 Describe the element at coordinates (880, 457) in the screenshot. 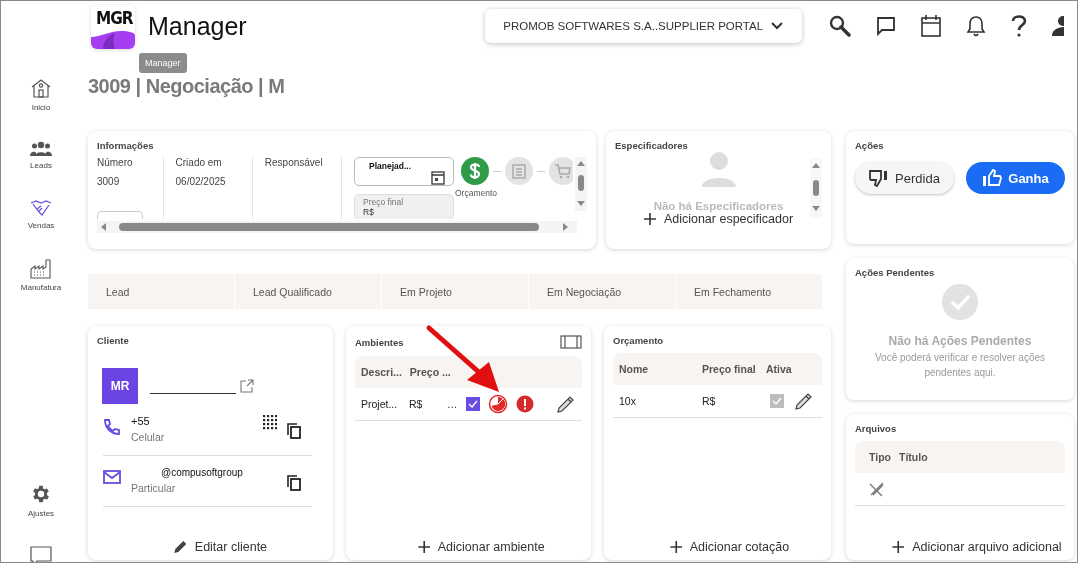

I see `column-header: Tipo` at that location.